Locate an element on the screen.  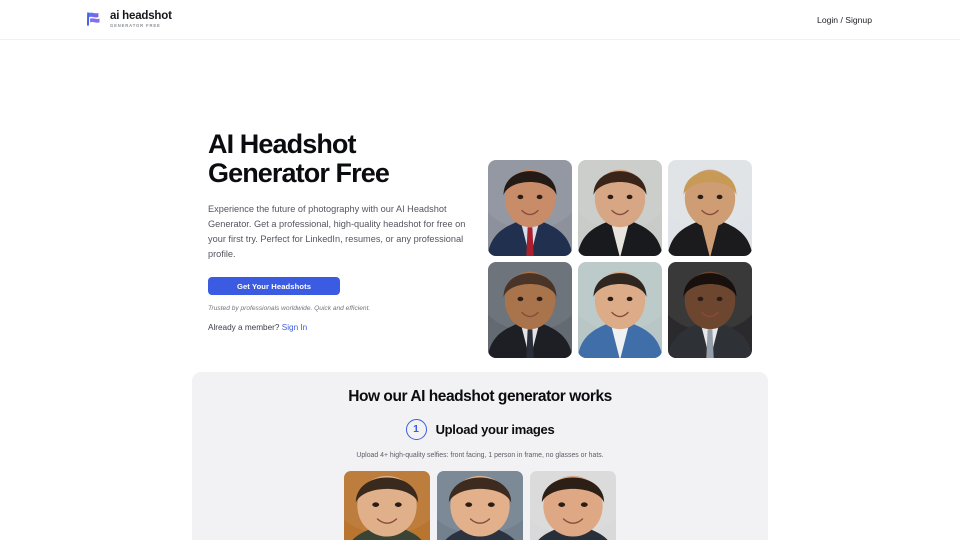
get-your-headshots-button: Get Your Headshots is located at coordinates (274, 286).